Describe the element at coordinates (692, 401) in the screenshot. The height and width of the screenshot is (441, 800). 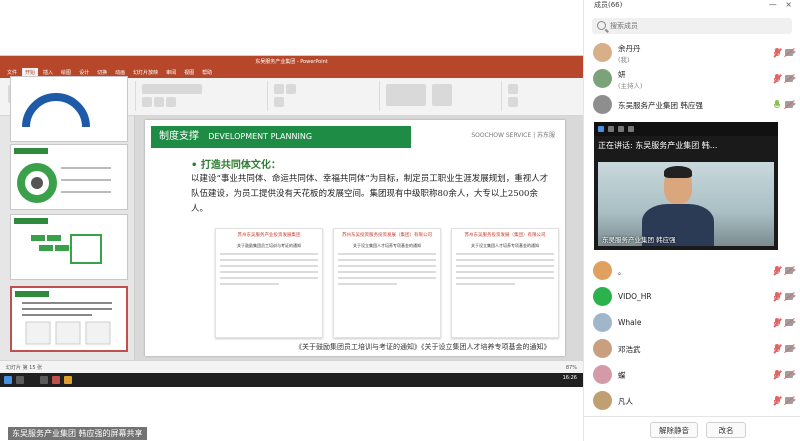
I see `member-row: 凡人` at that location.